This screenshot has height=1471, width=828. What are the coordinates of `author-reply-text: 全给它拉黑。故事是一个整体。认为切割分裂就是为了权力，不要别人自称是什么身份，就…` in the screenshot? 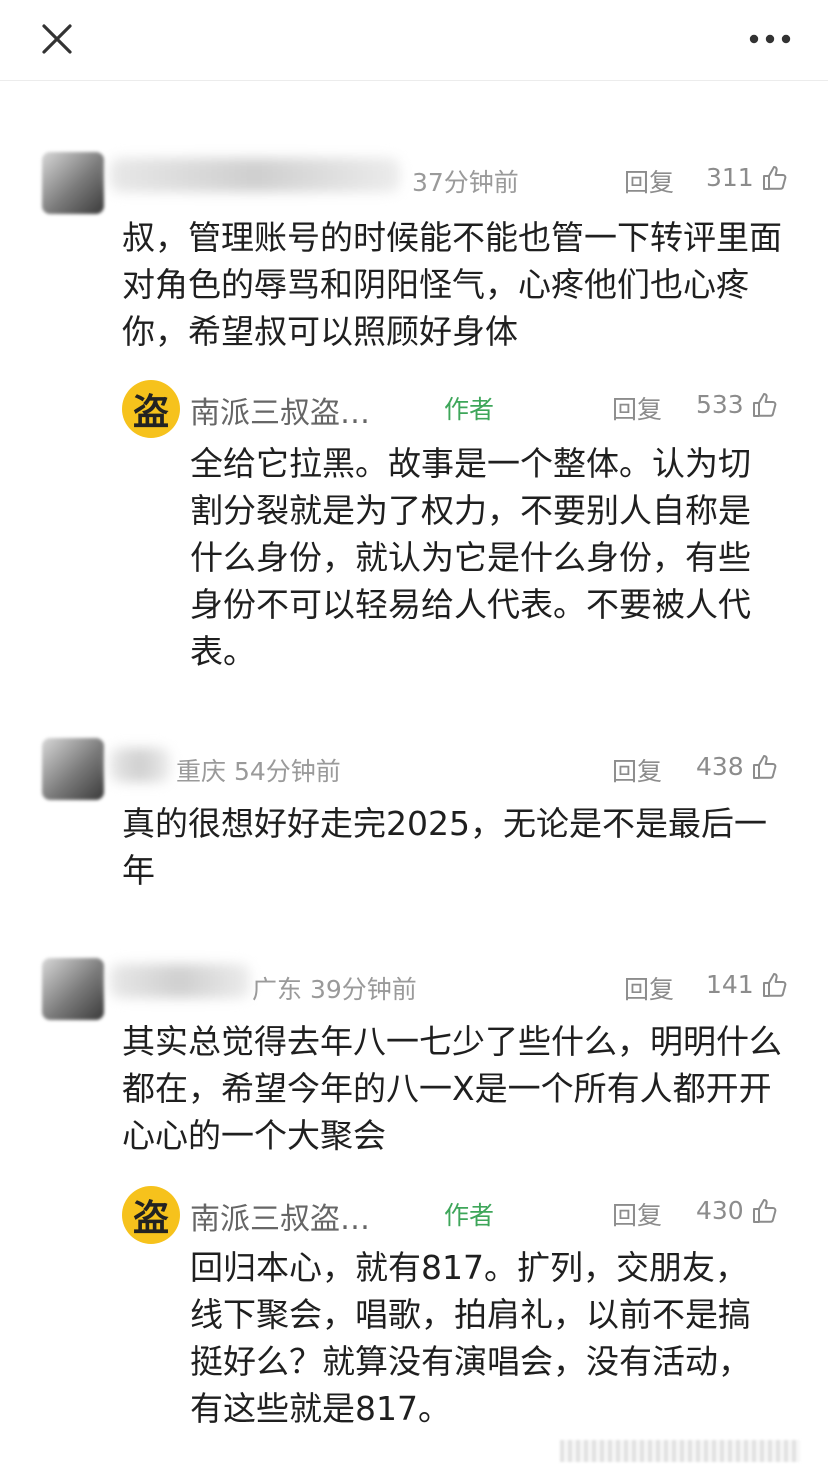 It's located at (470, 557).